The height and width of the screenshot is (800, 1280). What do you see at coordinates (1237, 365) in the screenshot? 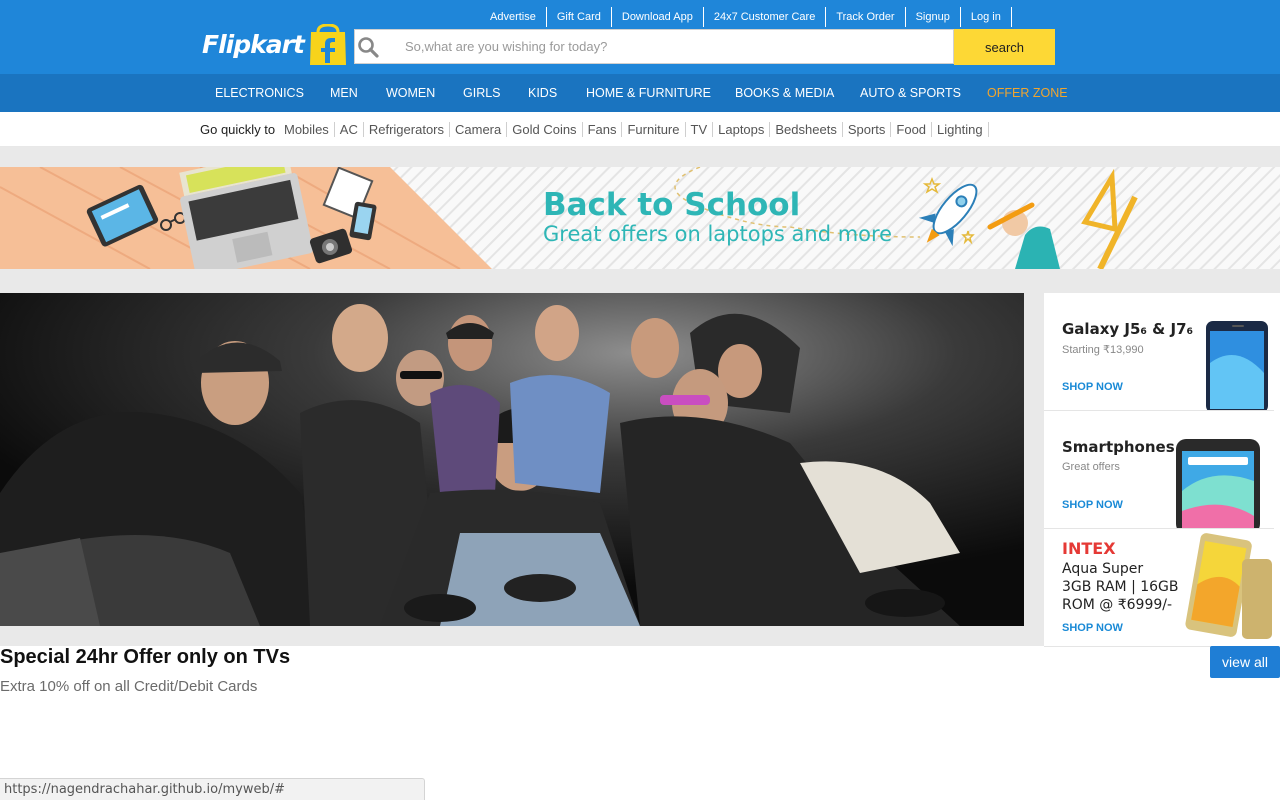
I see `samsung-phone-image` at bounding box center [1237, 365].